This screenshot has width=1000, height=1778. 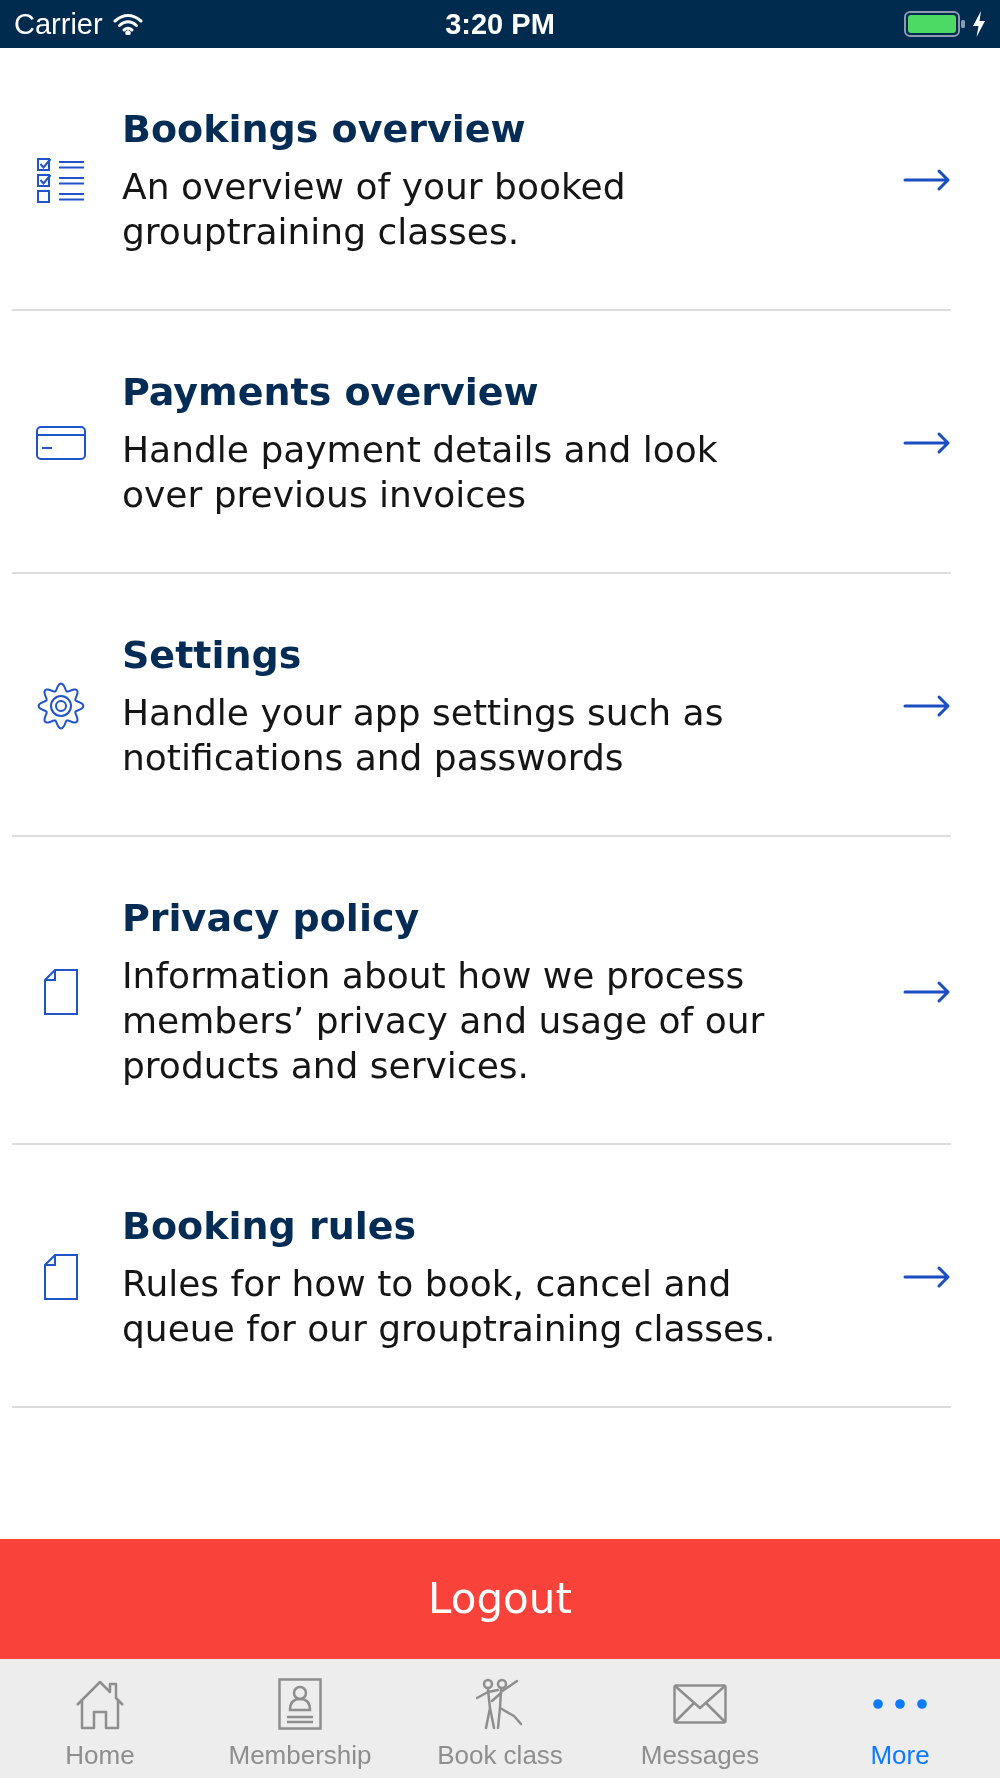 What do you see at coordinates (61, 443) in the screenshot?
I see `credit-card-icon` at bounding box center [61, 443].